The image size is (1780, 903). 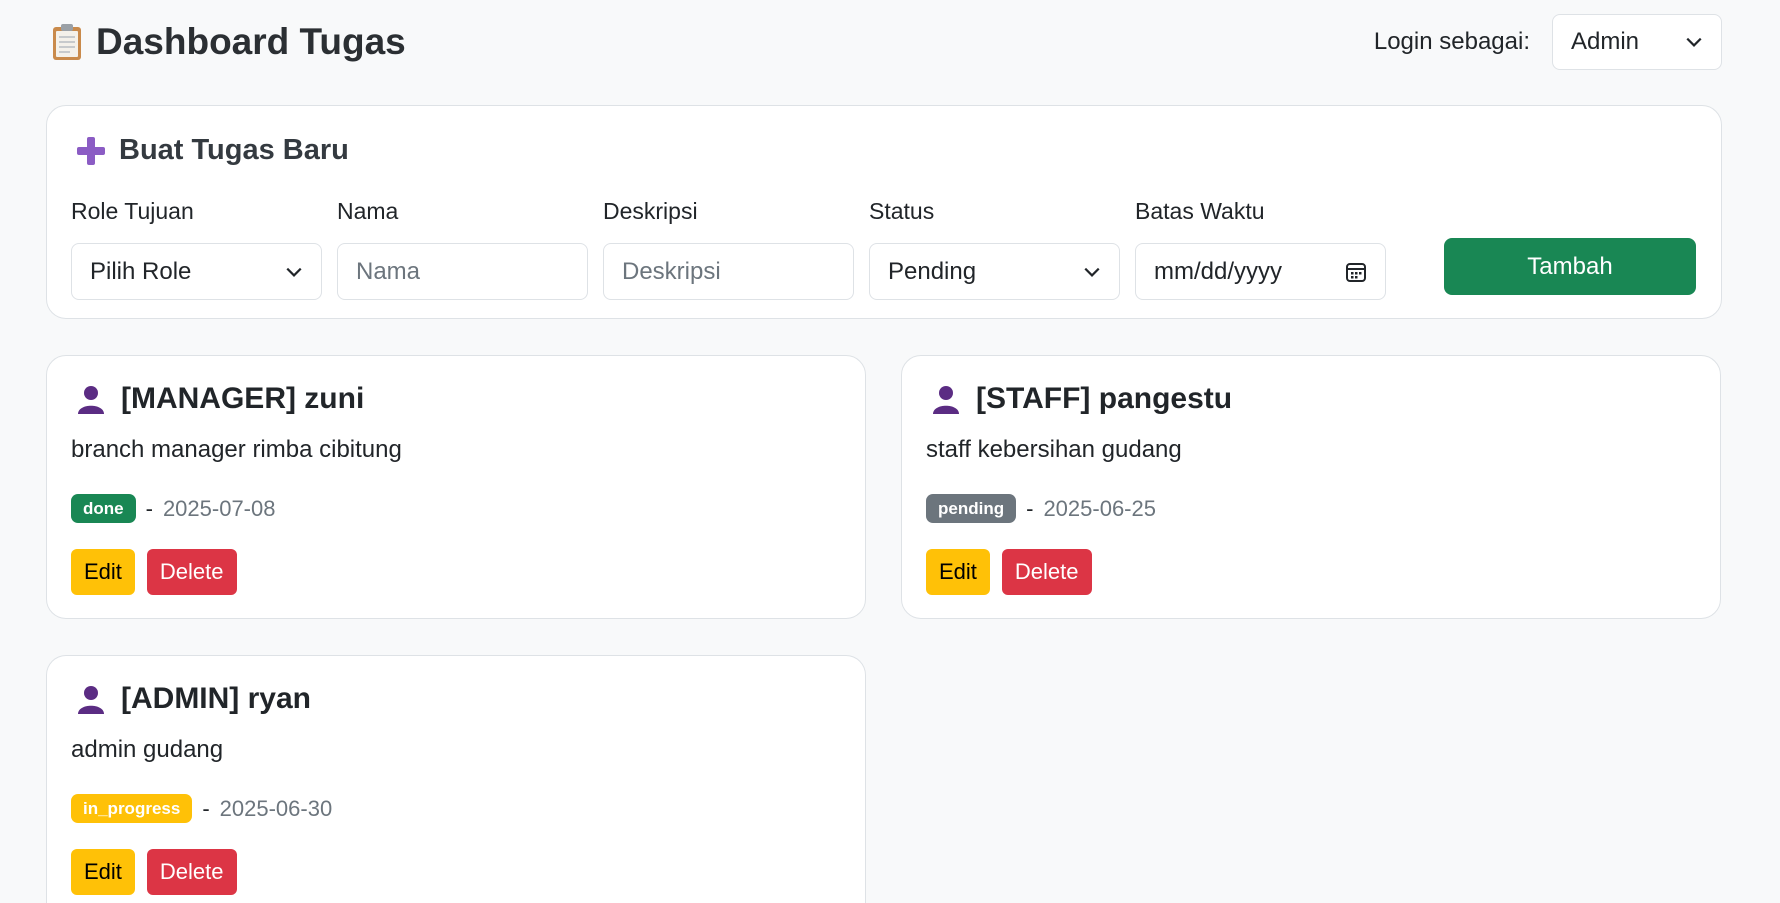 I want to click on task-title: [MANAGER] zuni, so click(x=243, y=398).